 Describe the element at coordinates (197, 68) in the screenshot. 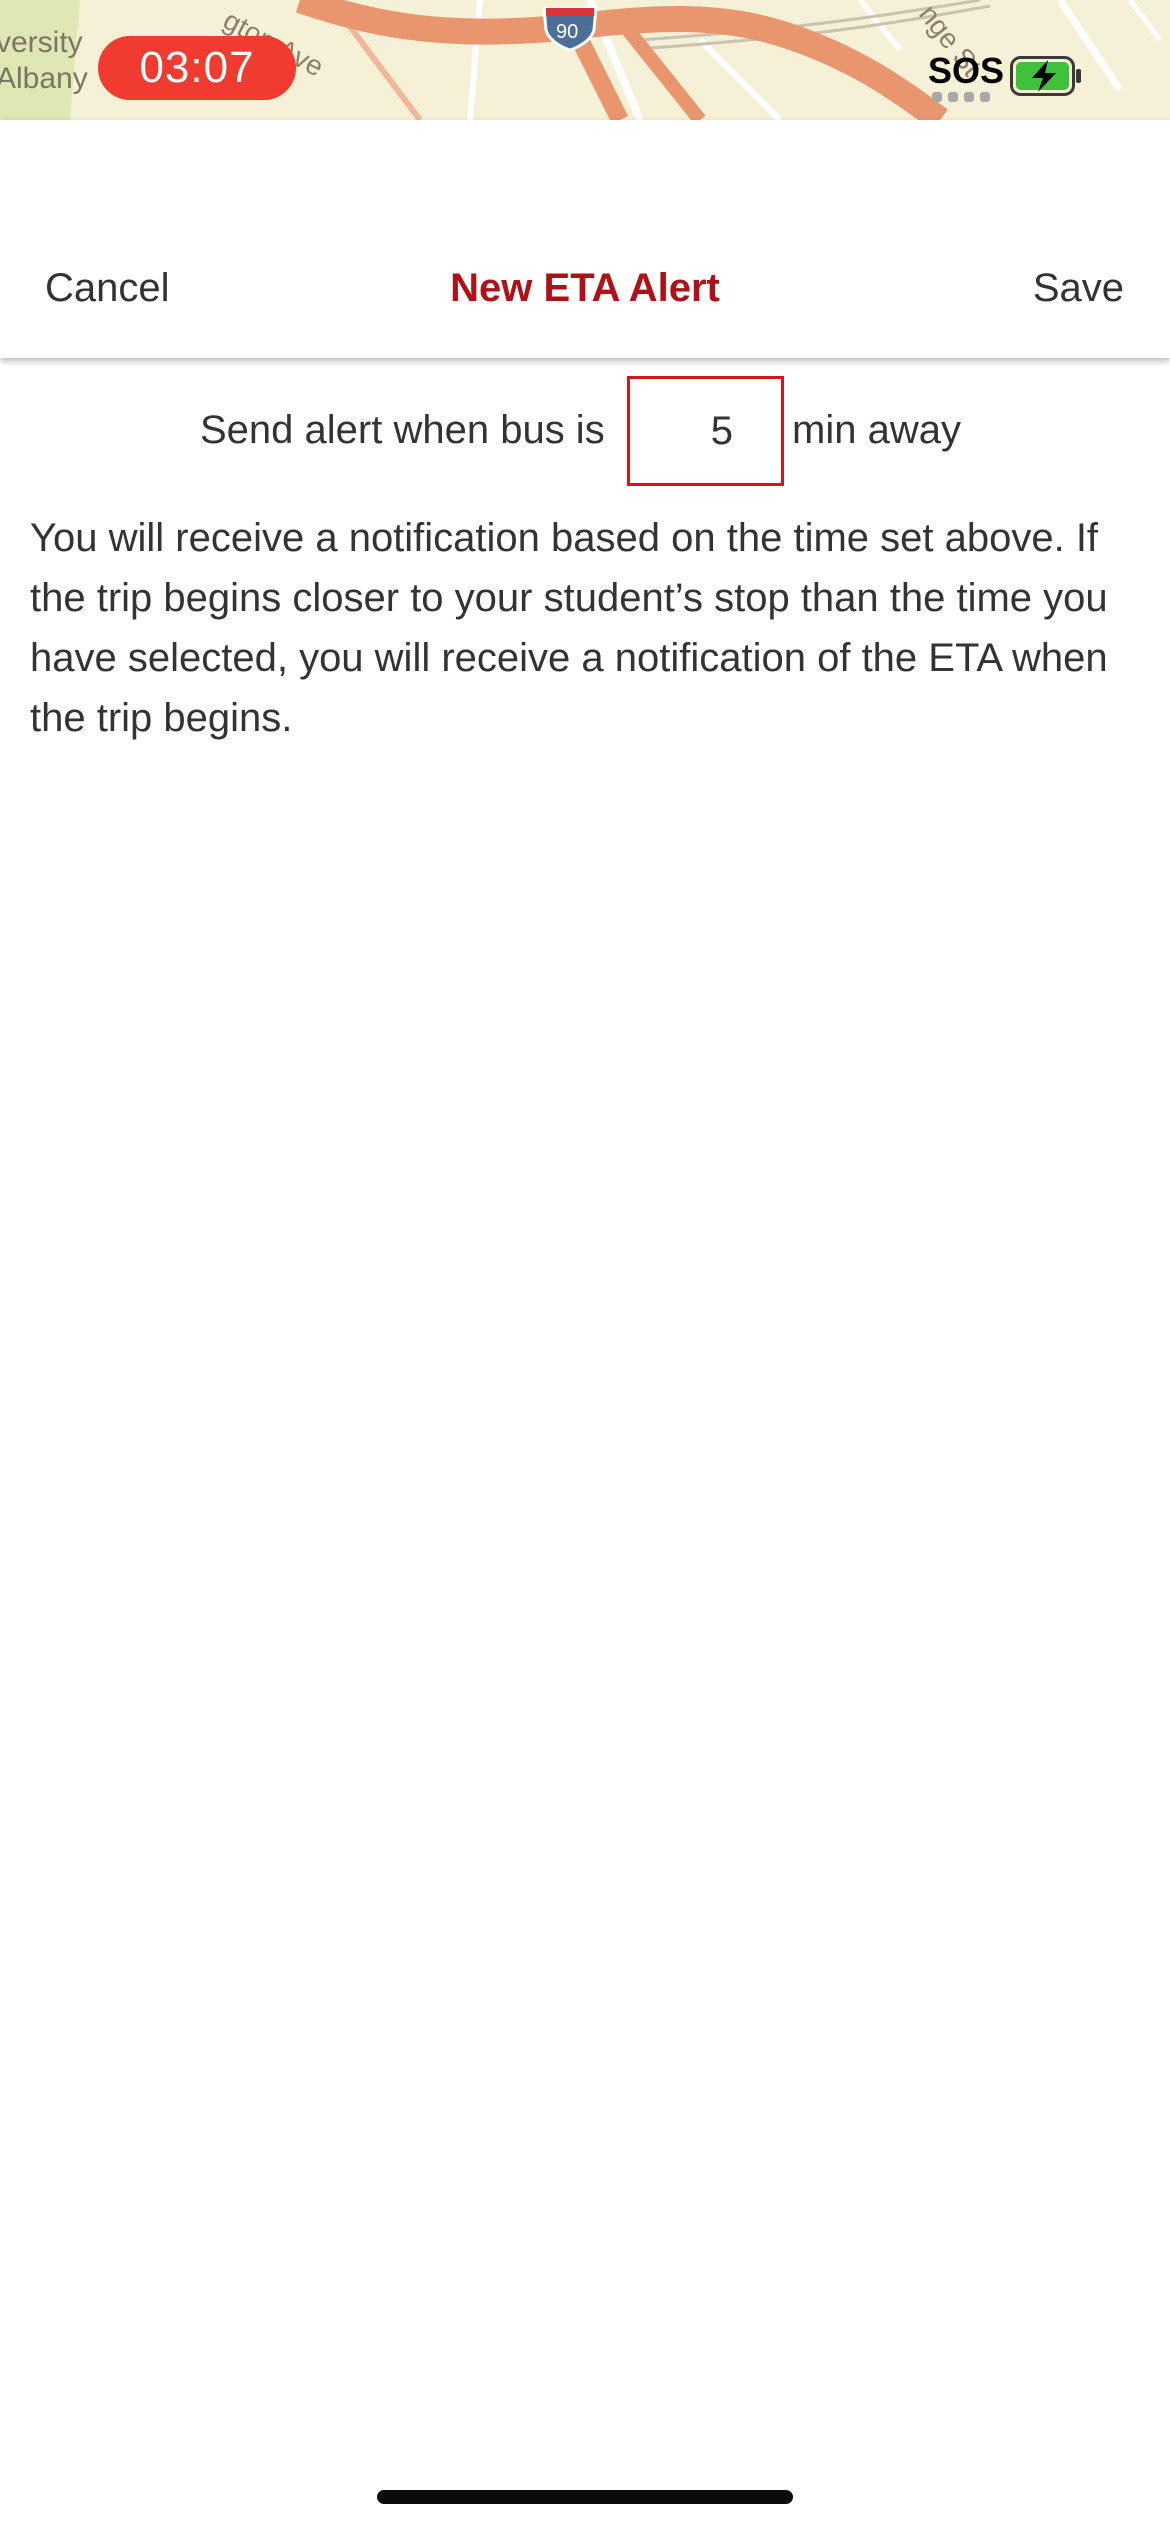

I see `call-timer-pill: 03:07` at that location.